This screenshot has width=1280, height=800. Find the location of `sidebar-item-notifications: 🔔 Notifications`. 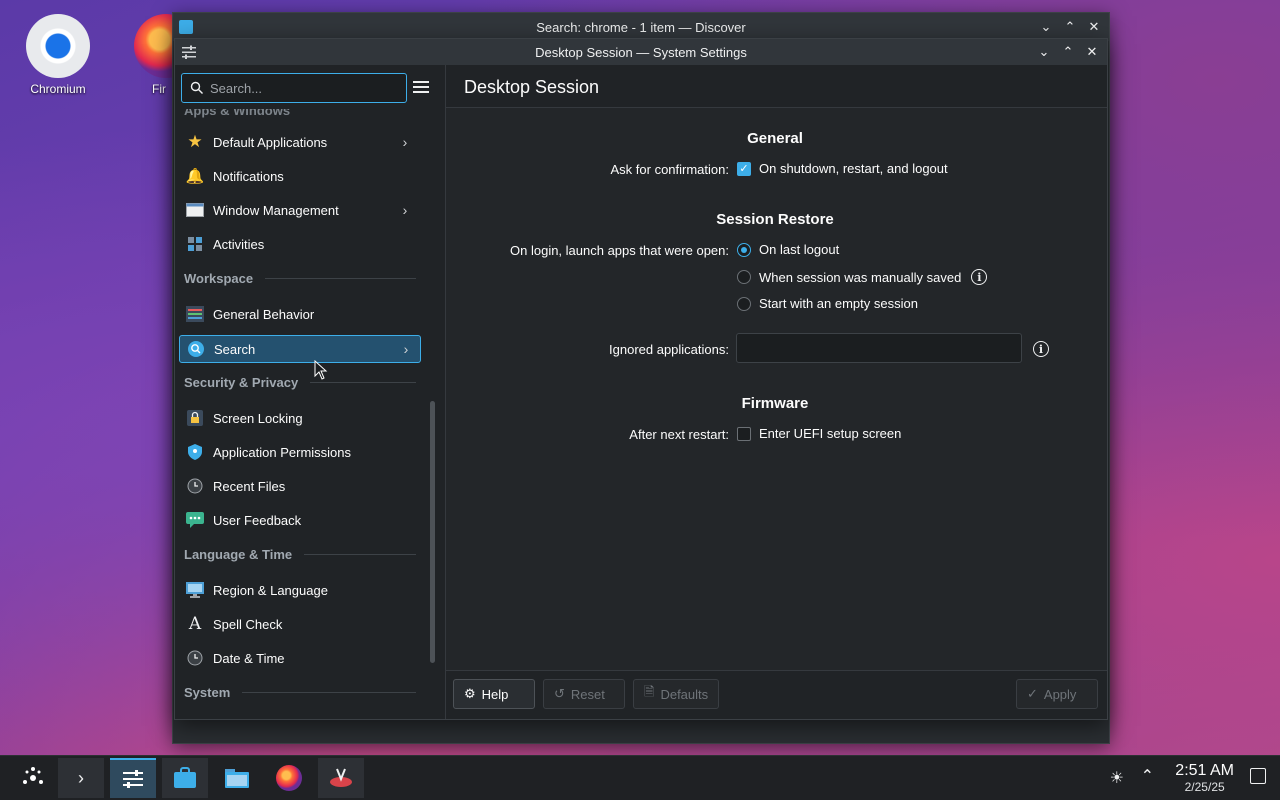

sidebar-item-notifications: 🔔 Notifications is located at coordinates (299, 176).